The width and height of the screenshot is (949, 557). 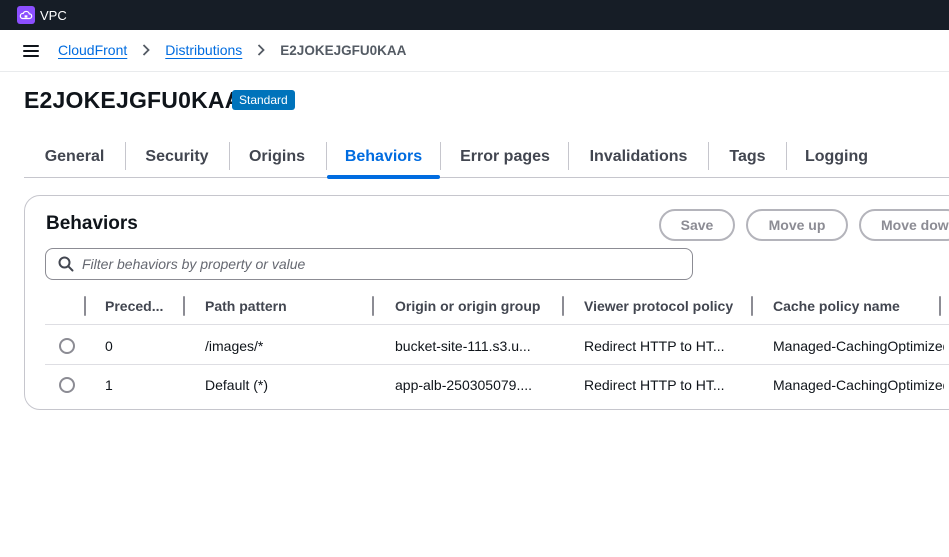 What do you see at coordinates (277, 157) in the screenshot?
I see `tab-origins: Origins` at bounding box center [277, 157].